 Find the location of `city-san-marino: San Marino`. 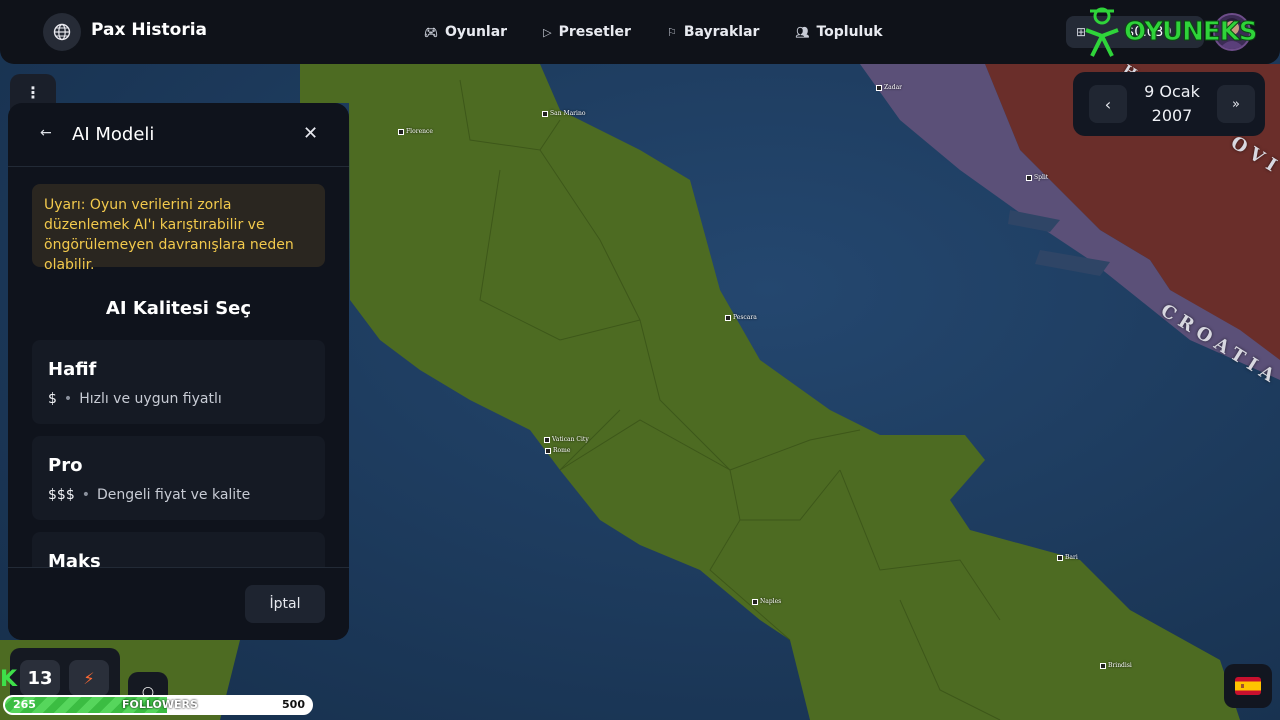

city-san-marino: San Marino is located at coordinates (563, 113).